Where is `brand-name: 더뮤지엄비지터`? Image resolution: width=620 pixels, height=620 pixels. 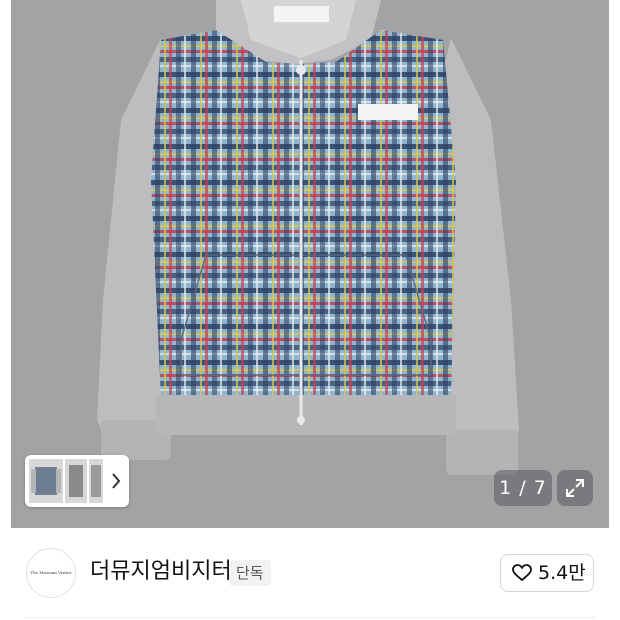 brand-name: 더뮤지엄비지터 is located at coordinates (161, 572).